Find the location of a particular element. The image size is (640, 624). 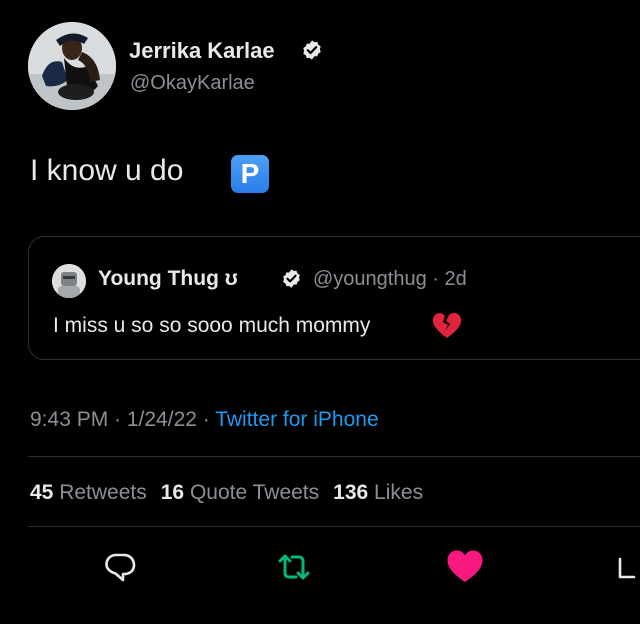

verified-badge-icon is located at coordinates (312, 50).